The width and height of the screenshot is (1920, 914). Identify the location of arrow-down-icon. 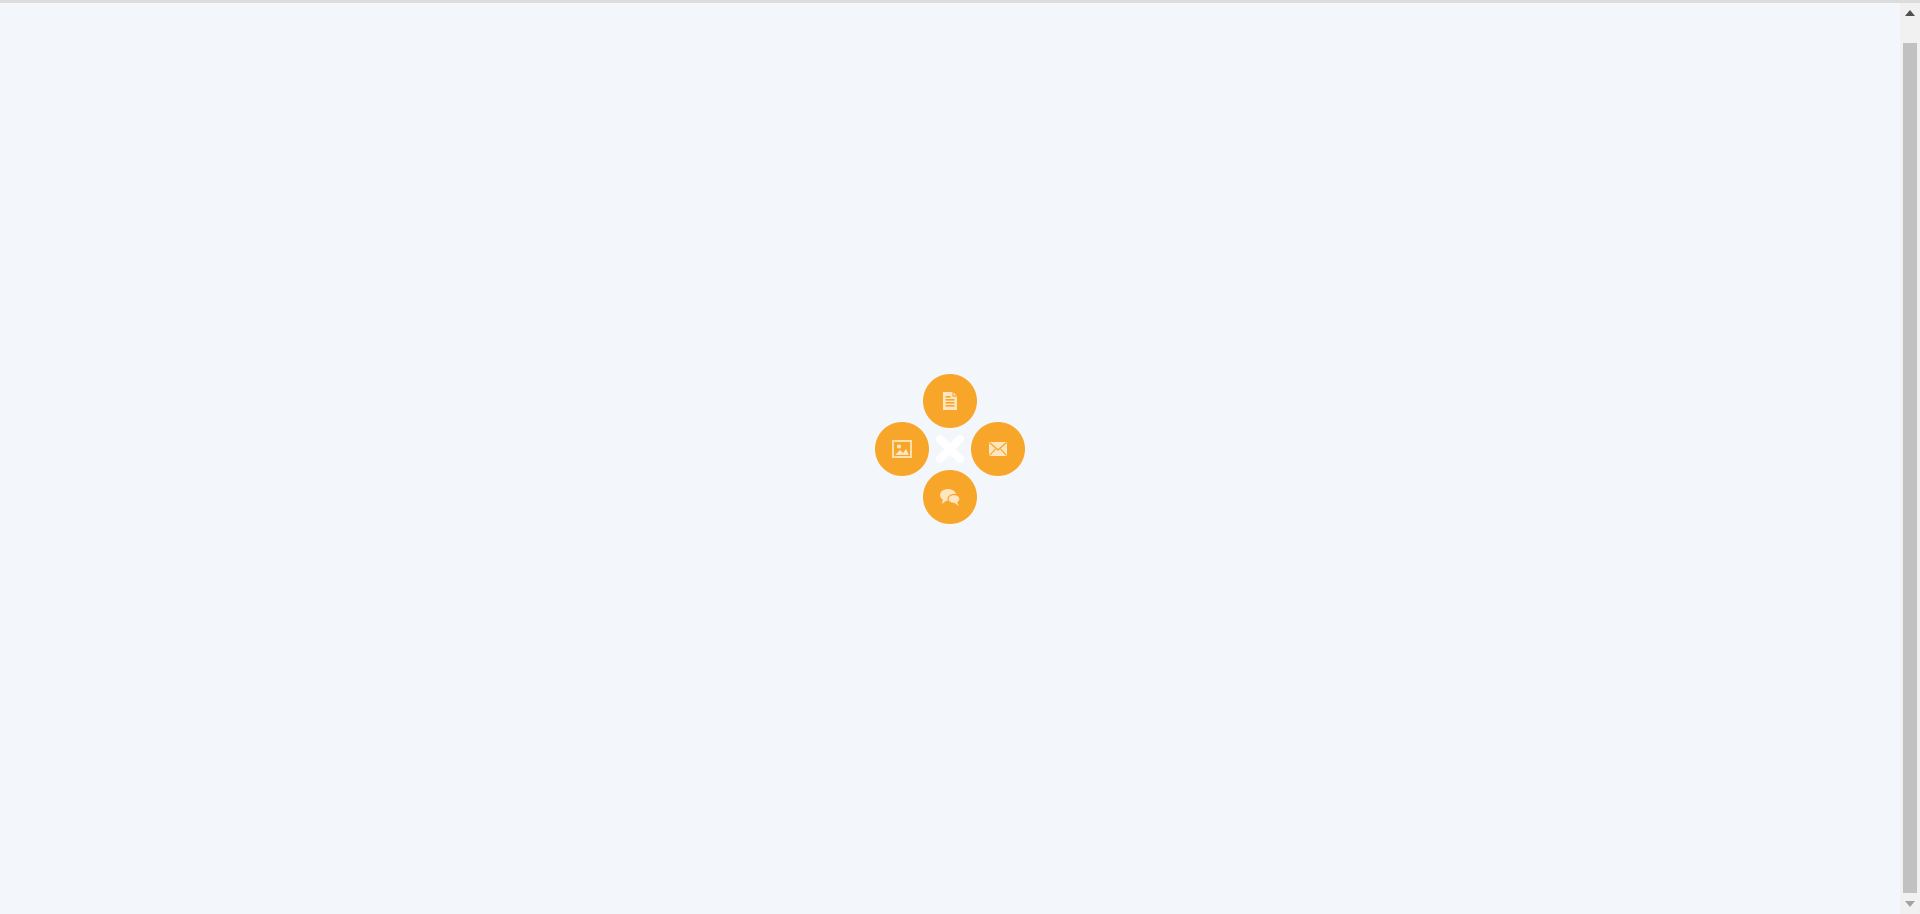
(1910, 904).